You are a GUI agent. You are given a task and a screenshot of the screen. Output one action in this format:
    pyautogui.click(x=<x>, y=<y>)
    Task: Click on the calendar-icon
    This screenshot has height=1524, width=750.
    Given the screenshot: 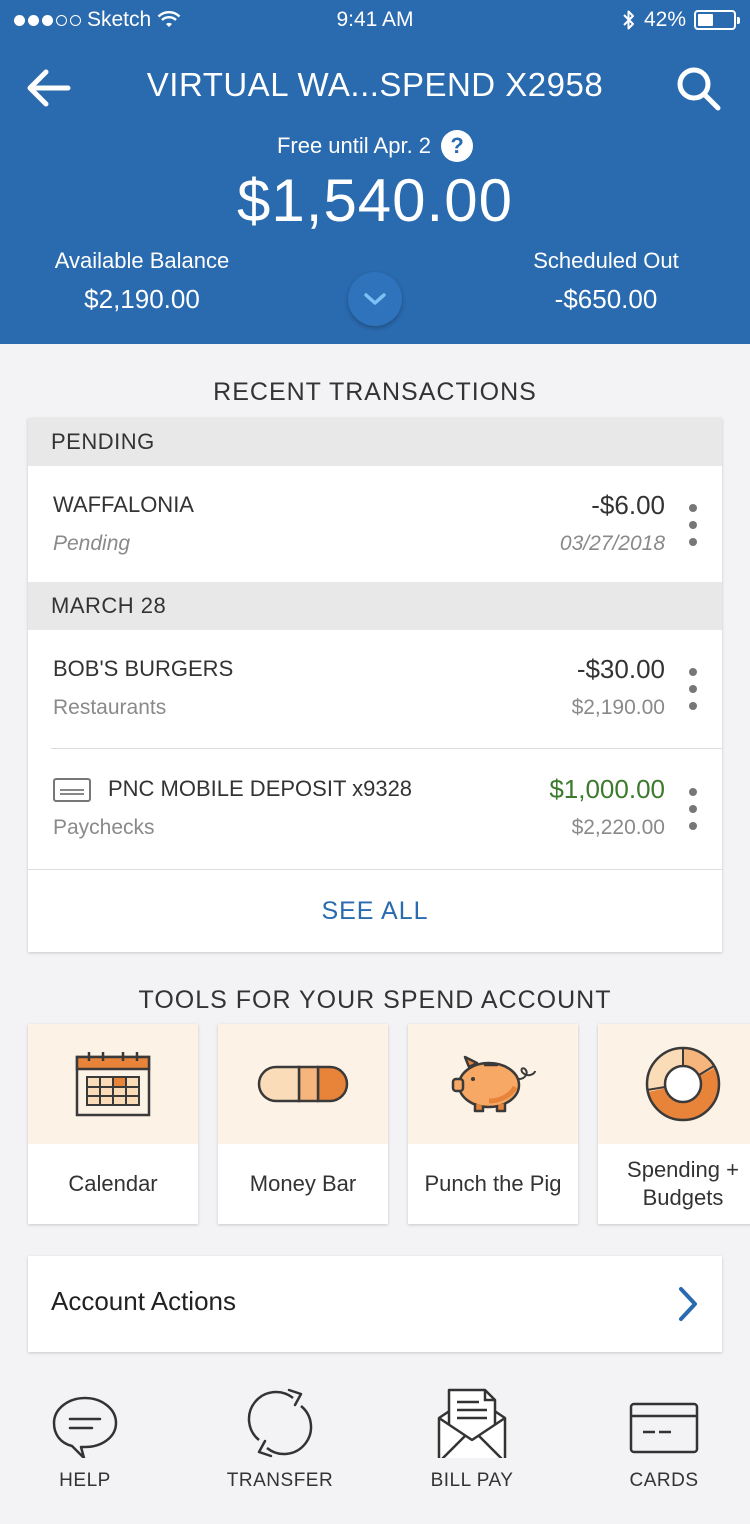 What is the action you would take?
    pyautogui.click(x=113, y=1084)
    